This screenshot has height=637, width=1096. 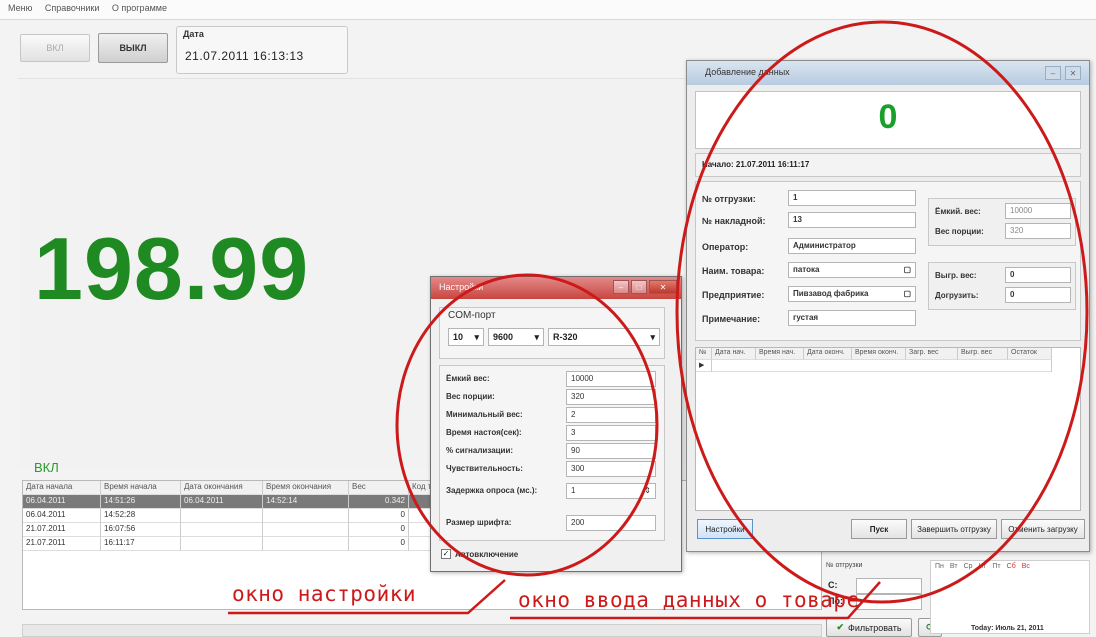 I want to click on font-size-field: 200, so click(x=611, y=523).